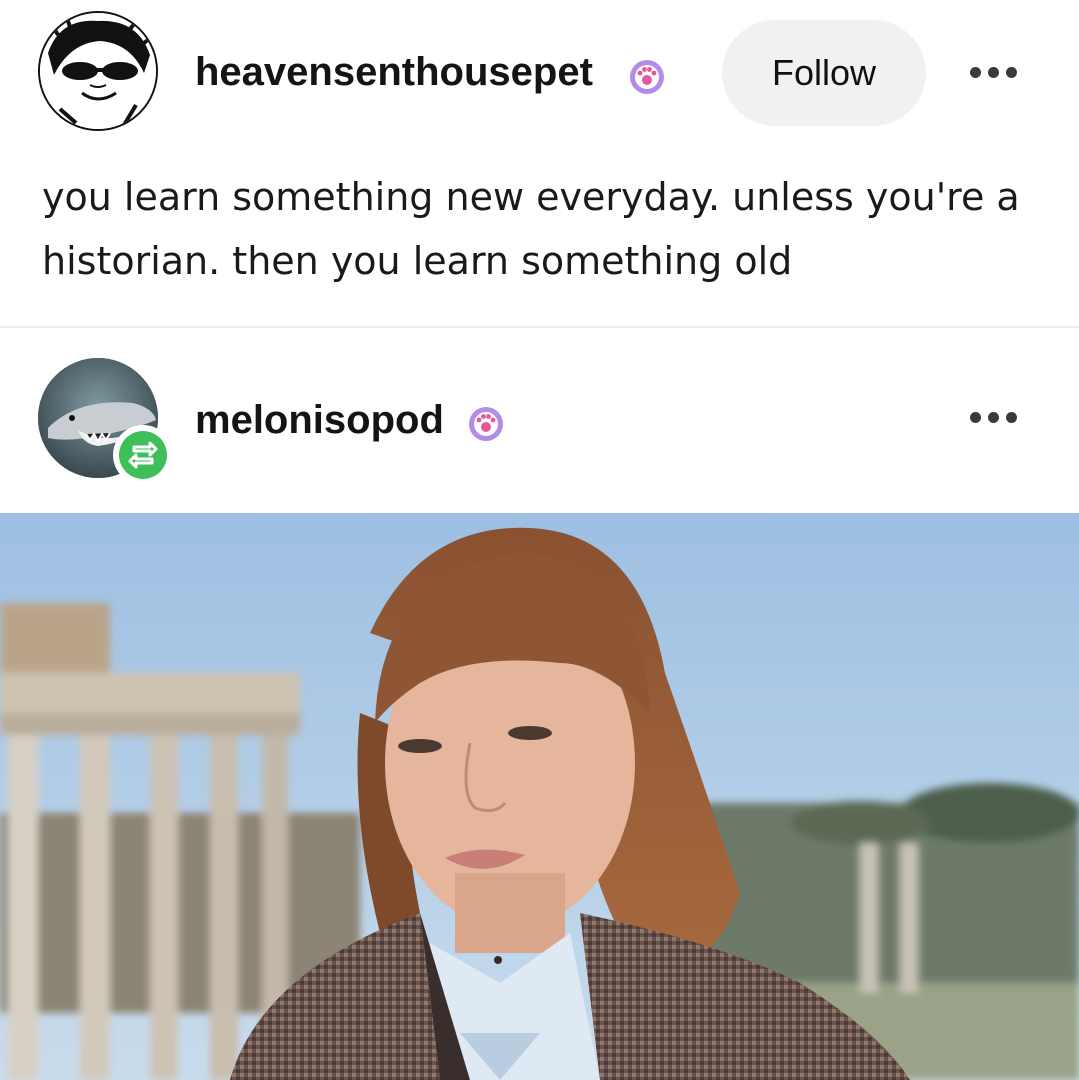 This screenshot has height=1080, width=1079. What do you see at coordinates (824, 73) in the screenshot?
I see `follow-button: Follow` at bounding box center [824, 73].